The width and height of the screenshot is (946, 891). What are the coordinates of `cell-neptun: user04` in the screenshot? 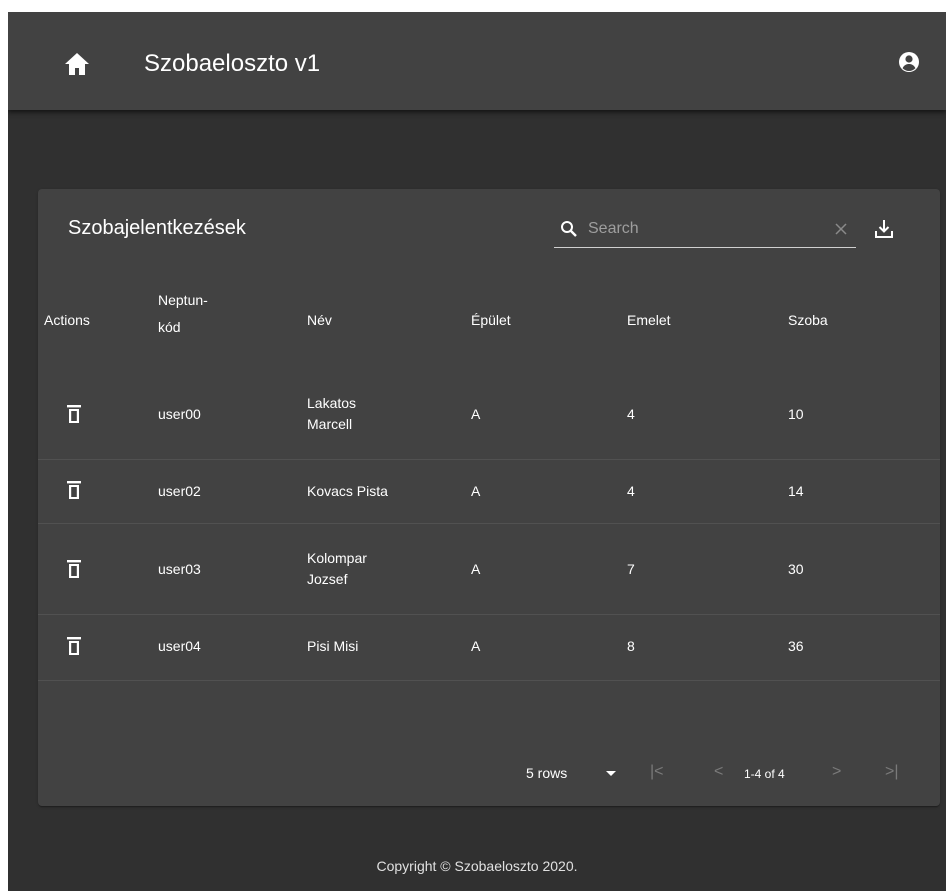 It's located at (179, 646).